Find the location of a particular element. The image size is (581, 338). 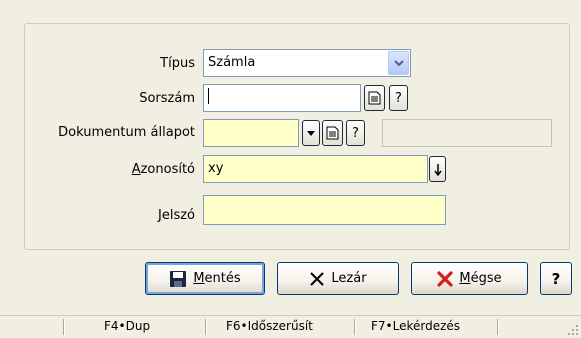

help-button: ? is located at coordinates (556, 278).